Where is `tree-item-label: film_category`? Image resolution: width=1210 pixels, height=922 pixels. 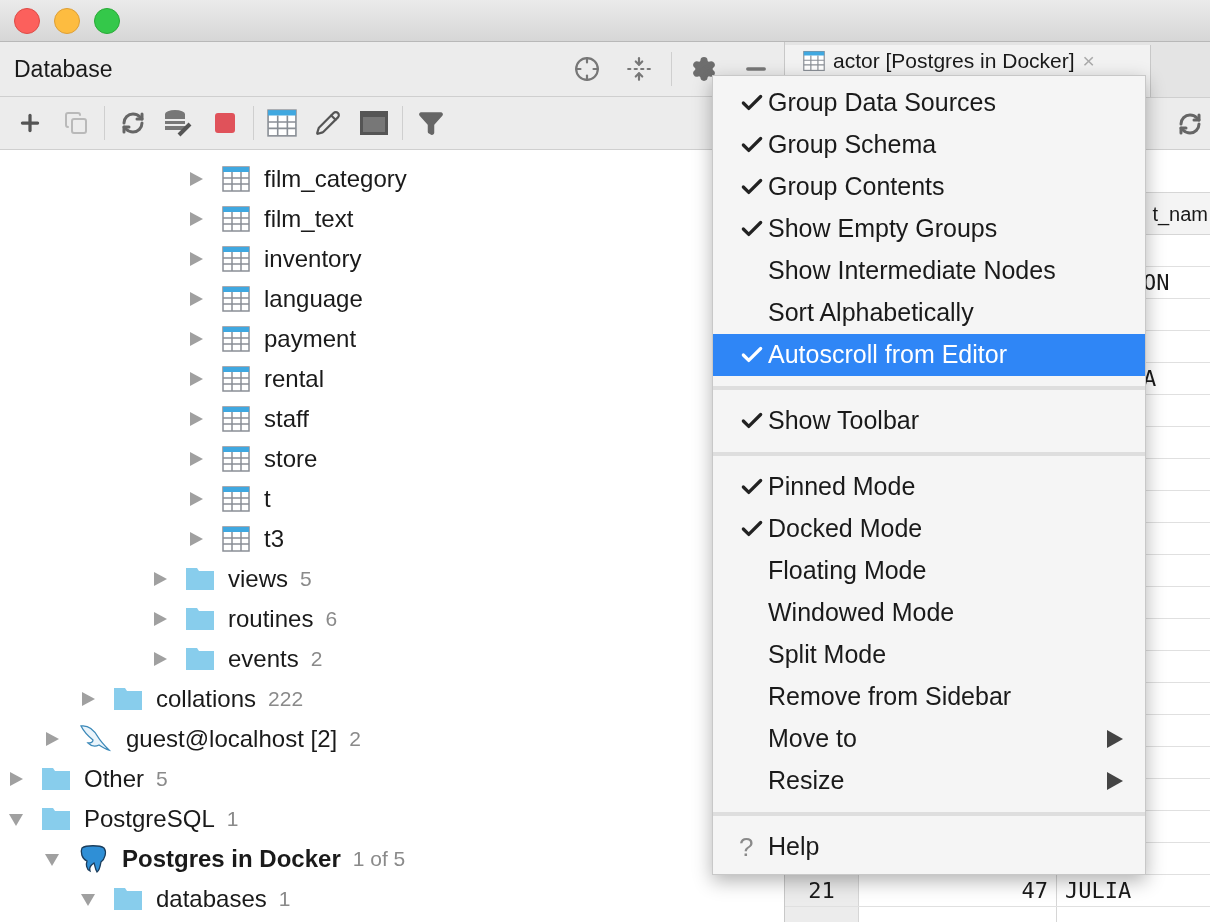 tree-item-label: film_category is located at coordinates (335, 179).